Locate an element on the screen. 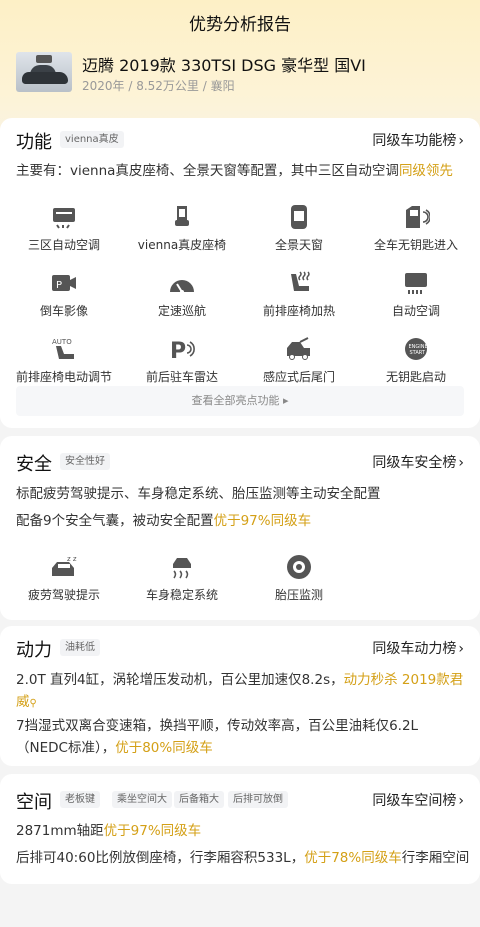 This screenshot has height=927, width=480. sunroof-icon is located at coordinates (299, 217).